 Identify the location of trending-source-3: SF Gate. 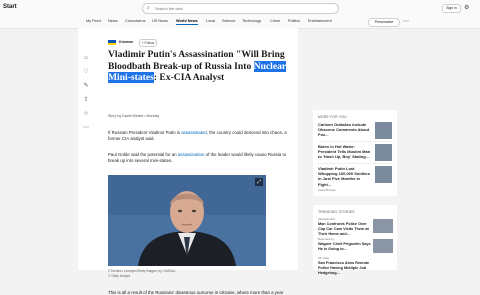
(324, 258).